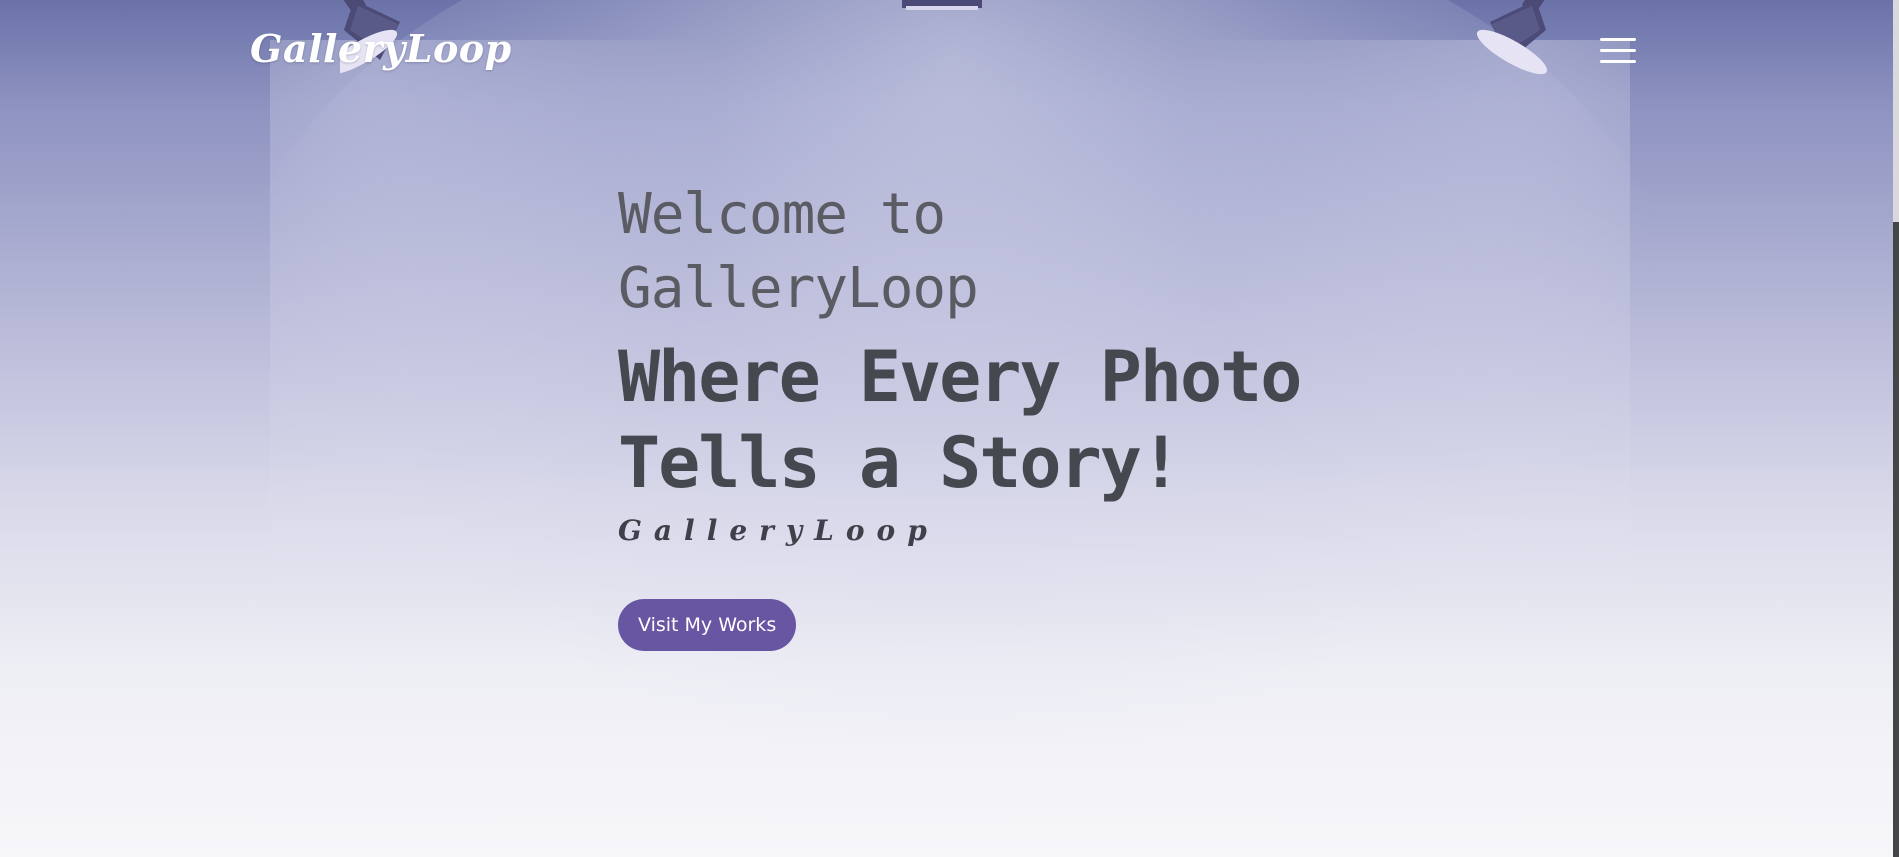  Describe the element at coordinates (778, 530) in the screenshot. I see `hero-subtitle: GalleryLoop` at that location.